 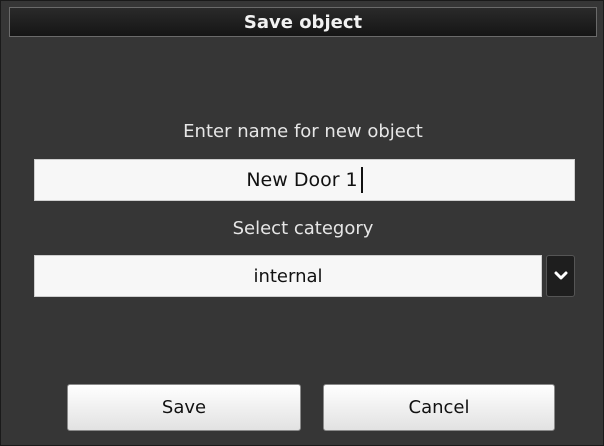 I want to click on object-name-value: New Door 1, so click(x=302, y=180).